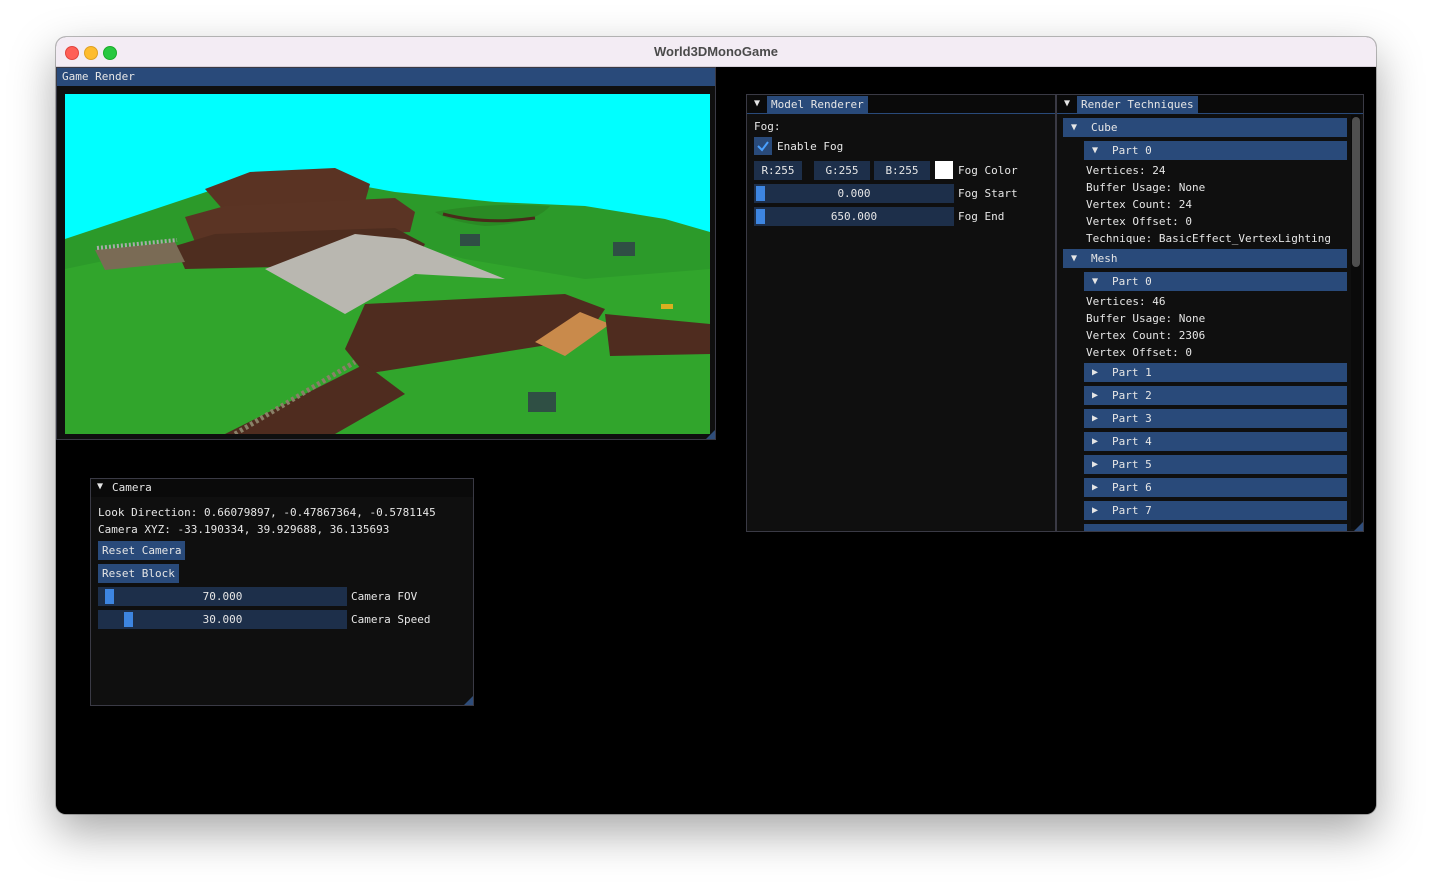  I want to click on scrollbar-thumb, so click(1356, 192).